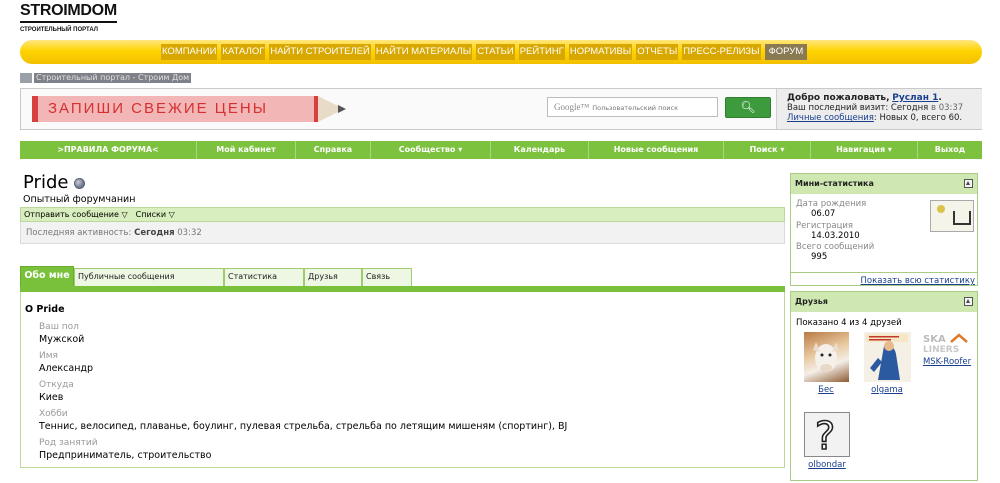  I want to click on stat-label: Всего сообщений, so click(835, 247).